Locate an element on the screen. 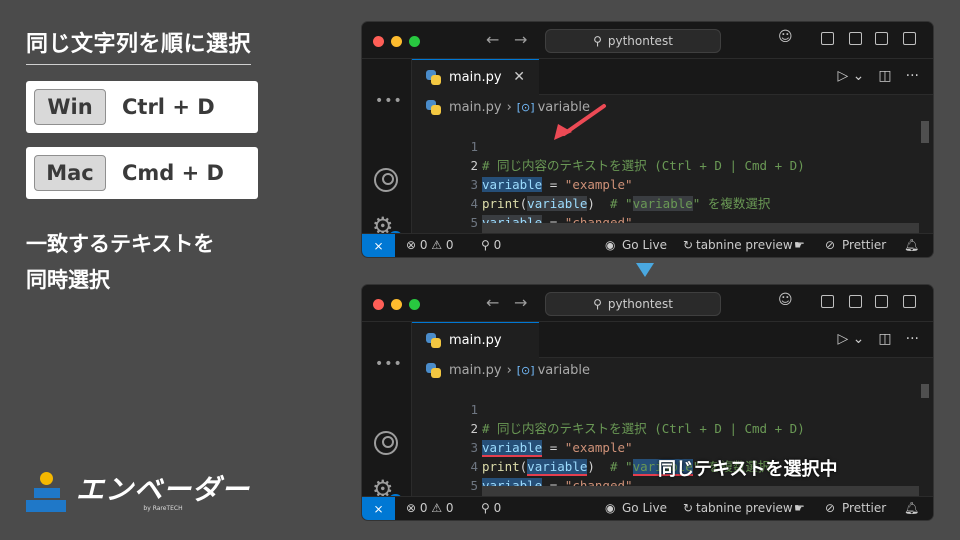 This screenshot has width=960, height=540. line-number: 5 is located at coordinates (474, 222).